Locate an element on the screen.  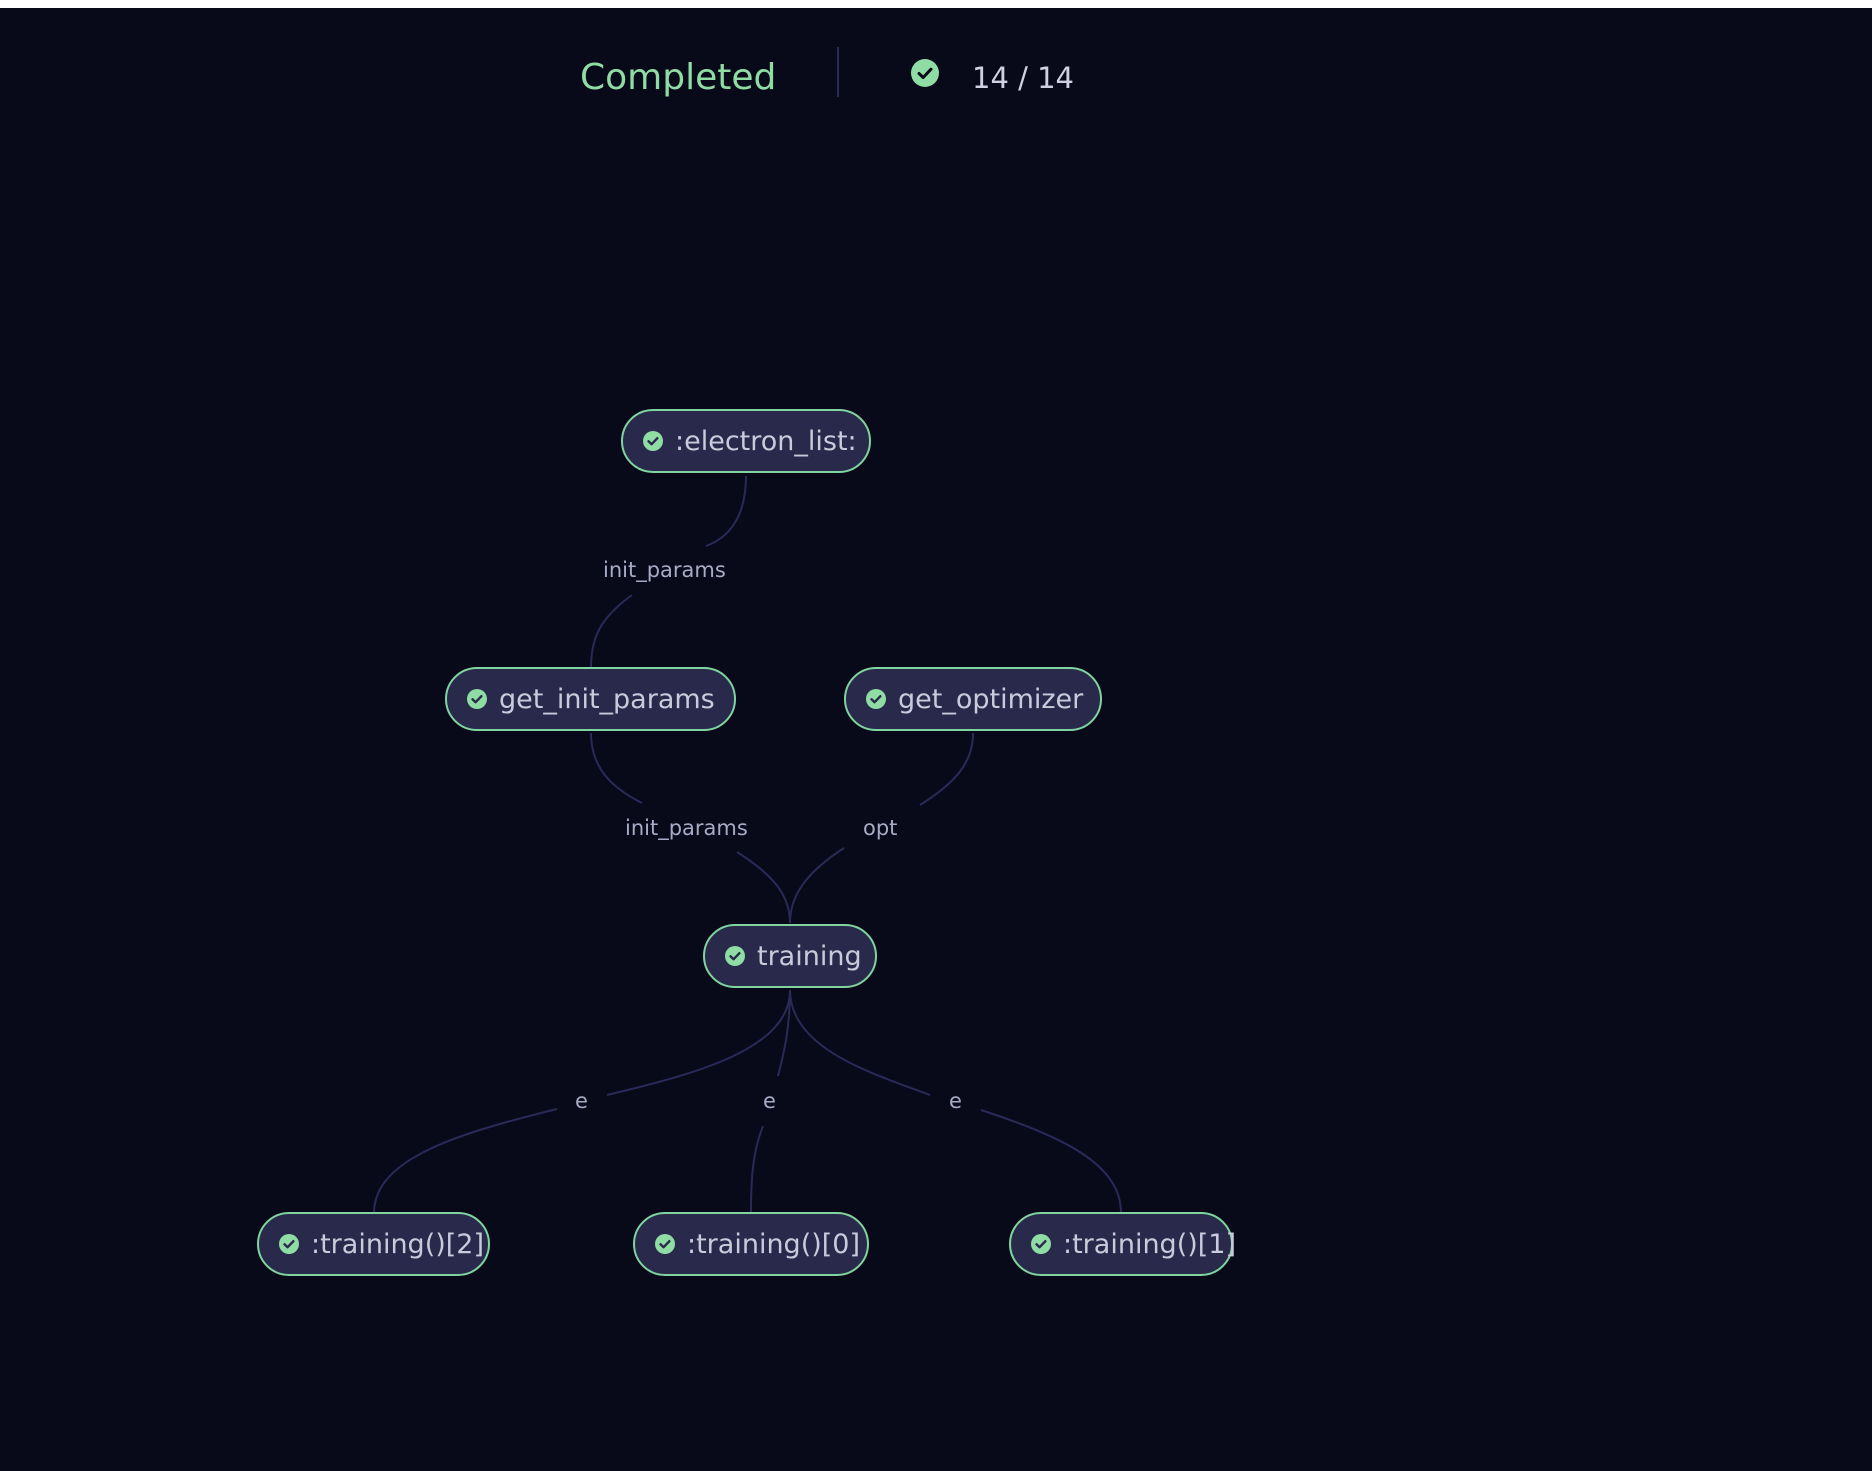
node-get-init-params: get_init_params is located at coordinates (590, 699).